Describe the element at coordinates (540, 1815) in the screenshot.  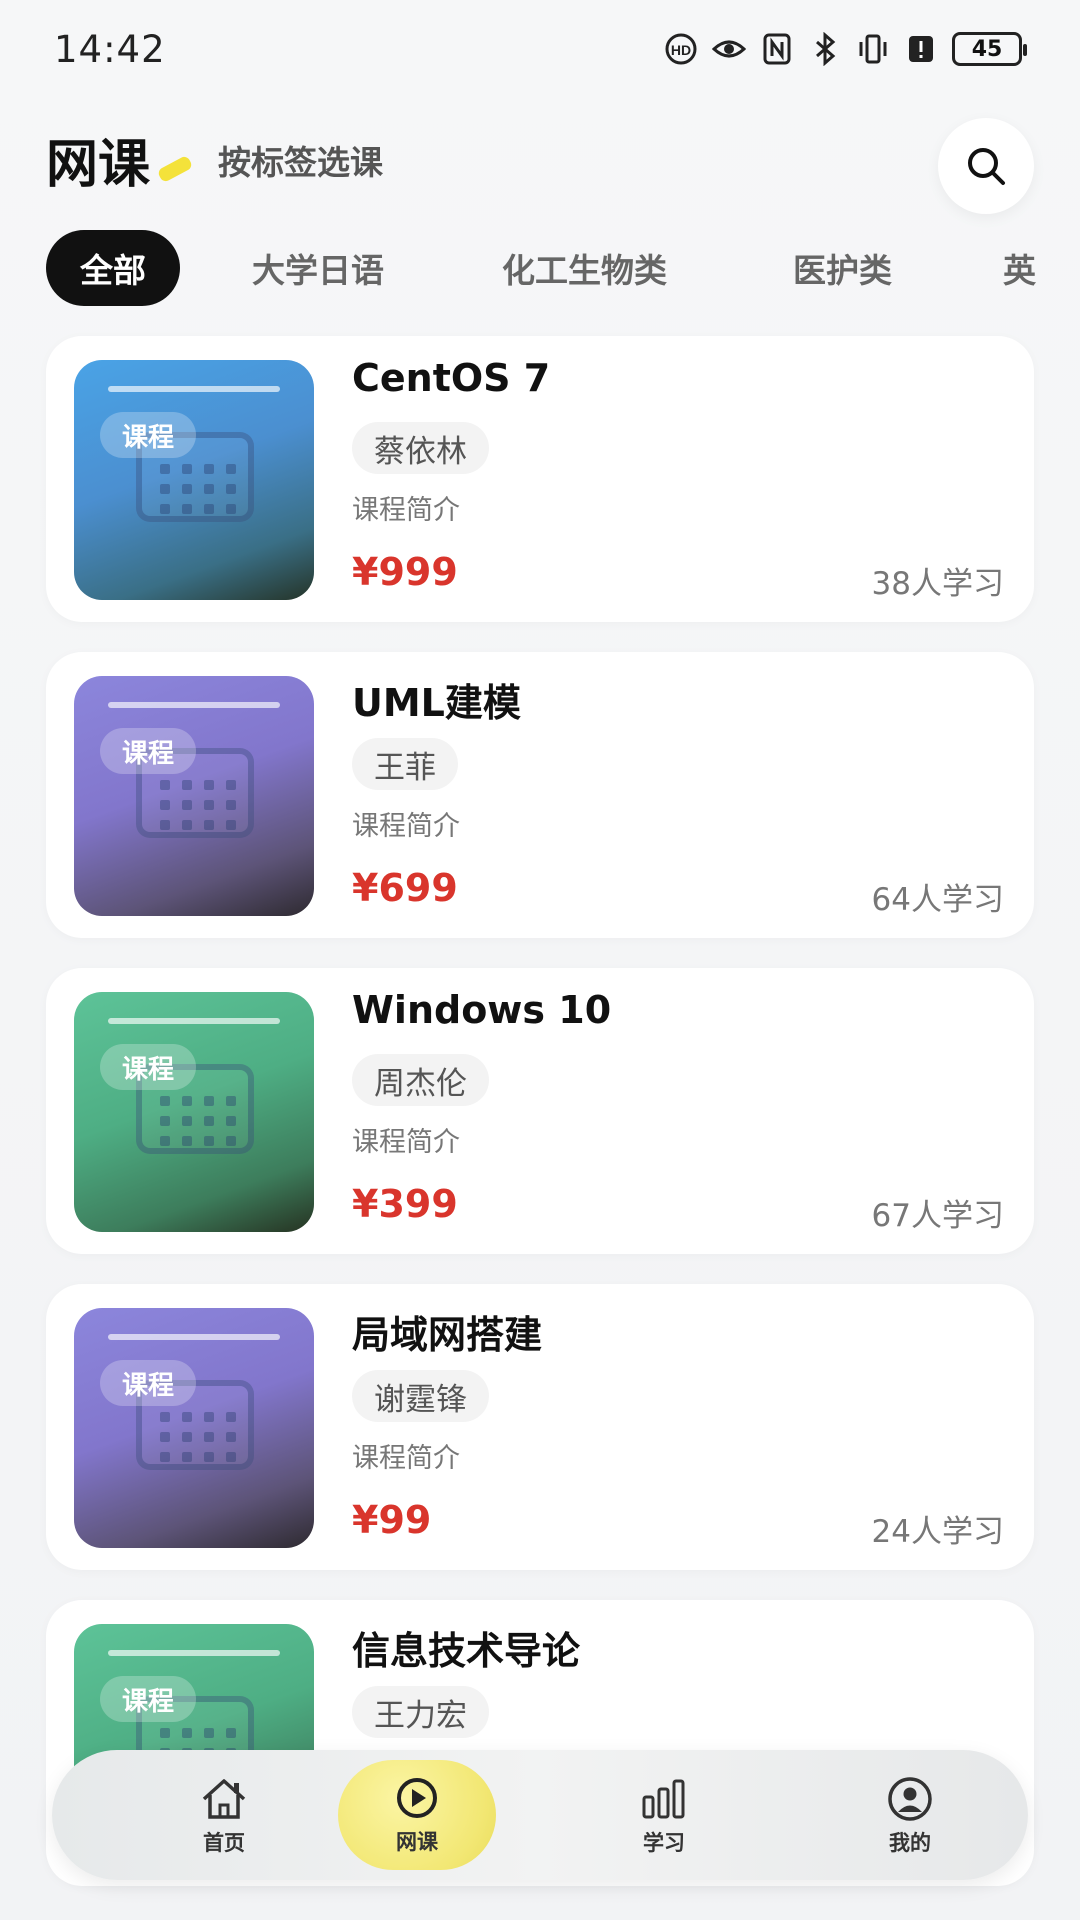
I see `bottom-nav: 首页 网课 学习 我的` at that location.